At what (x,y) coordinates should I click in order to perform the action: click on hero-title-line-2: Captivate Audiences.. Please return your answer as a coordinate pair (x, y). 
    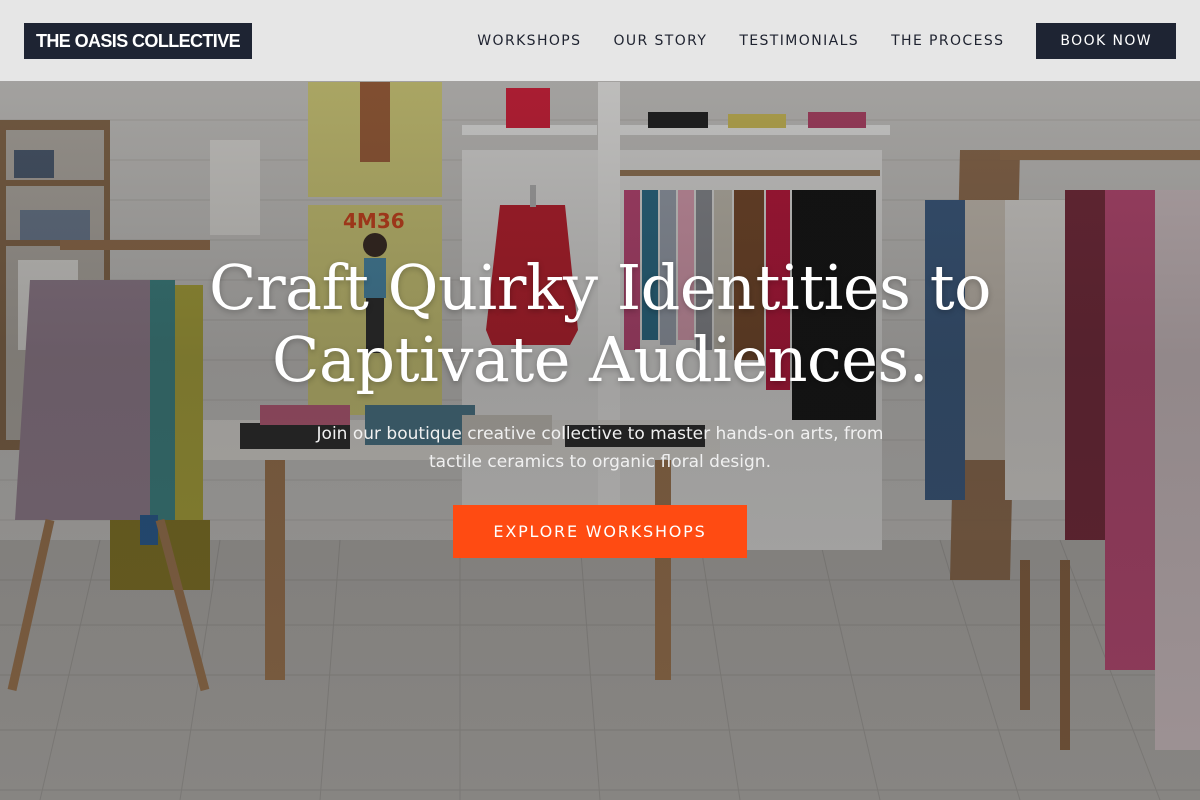
    Looking at the image, I should click on (600, 359).